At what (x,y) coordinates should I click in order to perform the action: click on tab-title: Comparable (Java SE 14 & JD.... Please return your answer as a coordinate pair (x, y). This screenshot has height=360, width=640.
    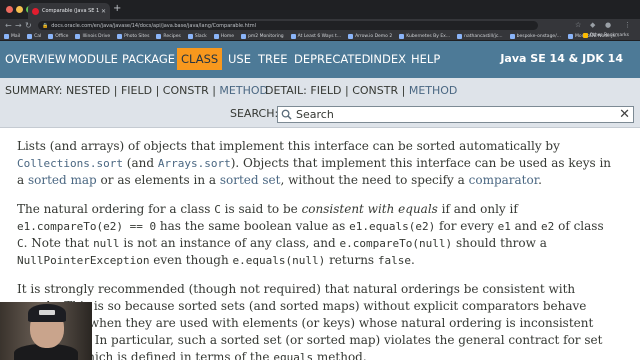
    Looking at the image, I should click on (70, 11).